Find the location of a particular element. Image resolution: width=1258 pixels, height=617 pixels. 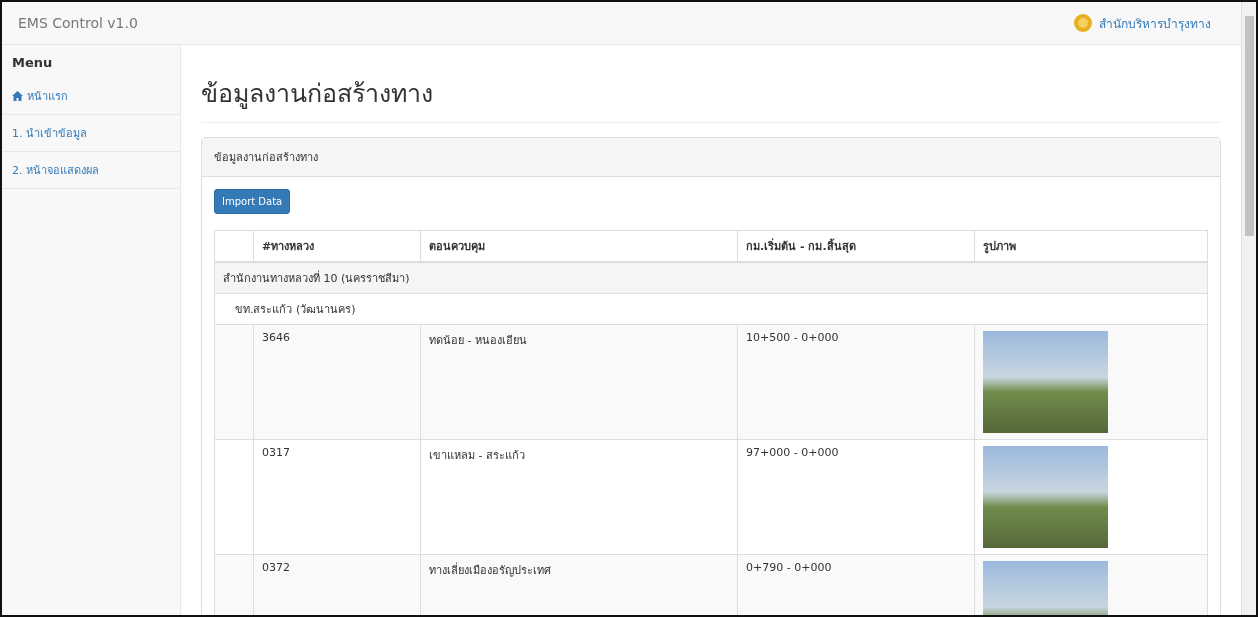

table-cell: 3646 is located at coordinates (337, 382).